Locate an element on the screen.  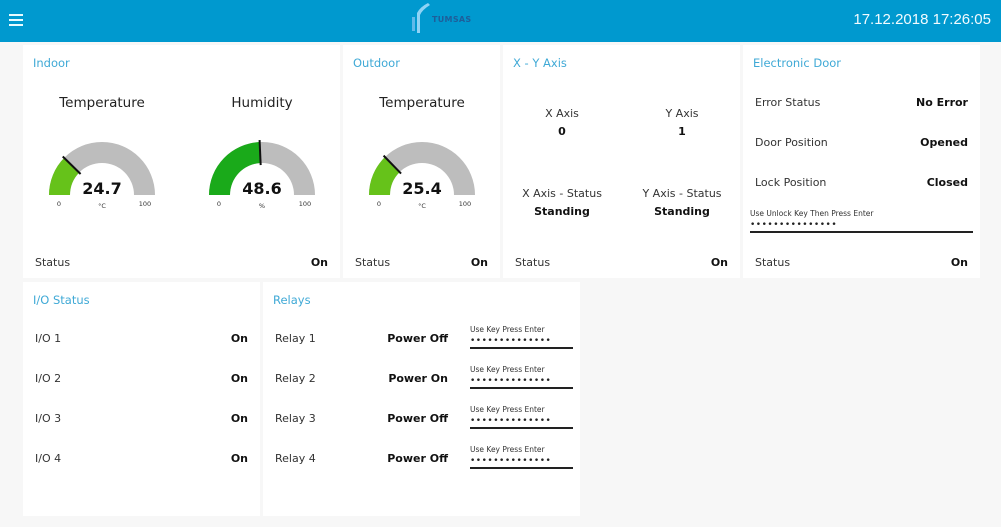
unlock-key-field: Use Unlock Key Then Press Enter is located at coordinates (861, 221).